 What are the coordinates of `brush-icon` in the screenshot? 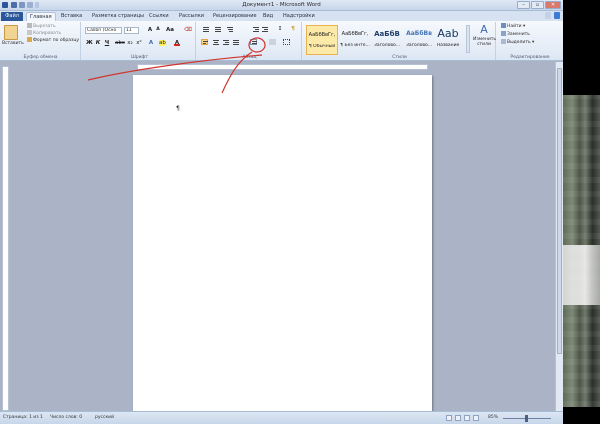 It's located at (29, 39).